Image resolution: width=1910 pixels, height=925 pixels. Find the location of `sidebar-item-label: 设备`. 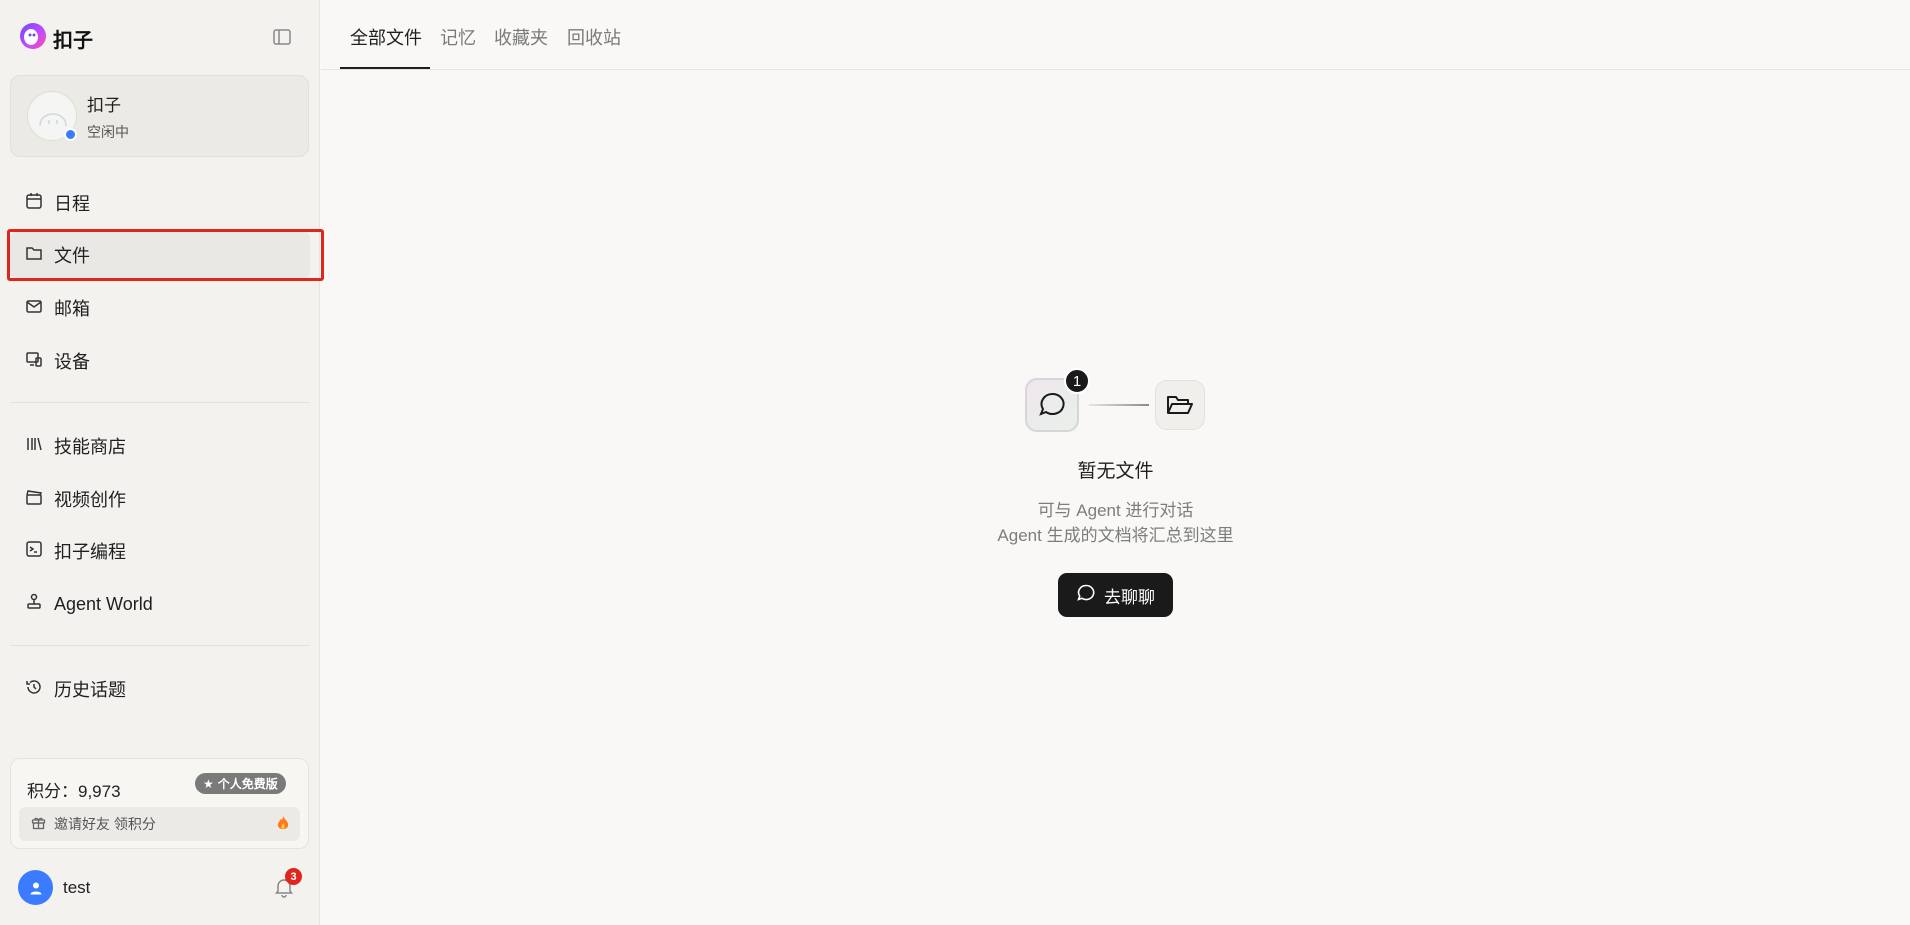

sidebar-item-label: 设备 is located at coordinates (72, 362).